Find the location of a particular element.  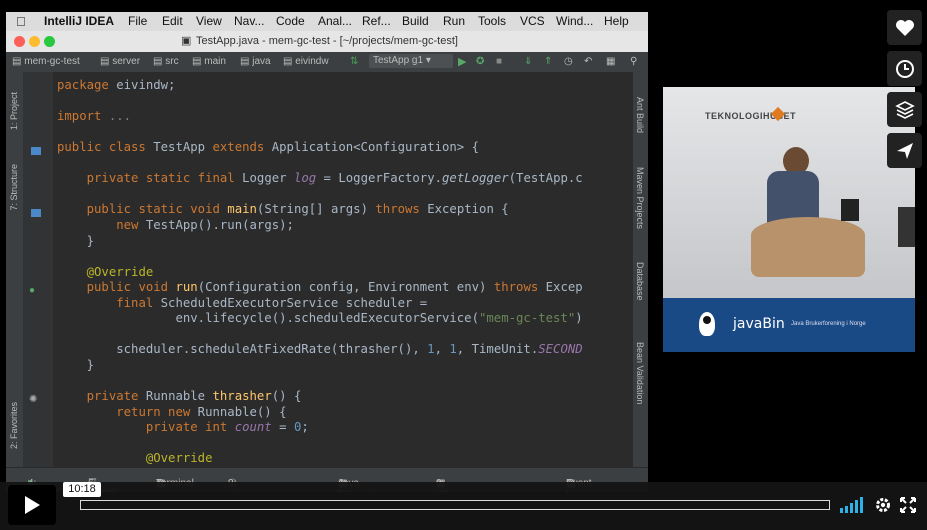

code-line: private Runnable thrasher() { is located at coordinates (179, 396).